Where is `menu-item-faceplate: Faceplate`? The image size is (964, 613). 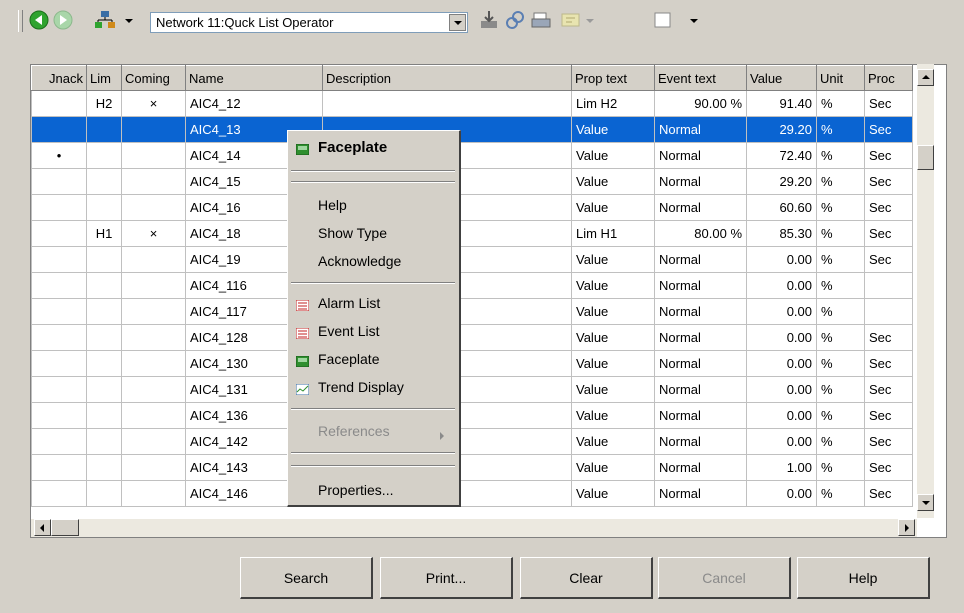 menu-item-faceplate: Faceplate is located at coordinates (348, 359).